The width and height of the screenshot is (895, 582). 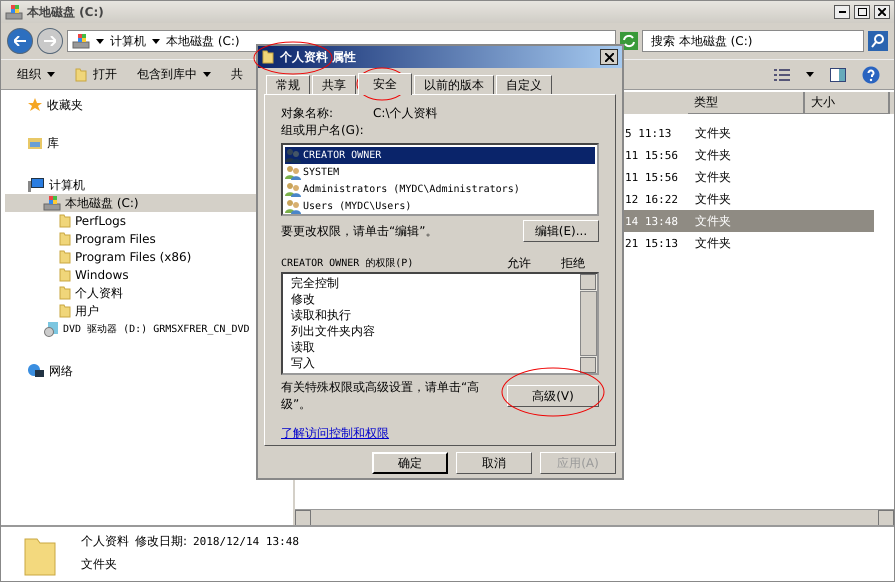 What do you see at coordinates (553, 396) in the screenshot?
I see `advanced-button: 高级(V)` at bounding box center [553, 396].